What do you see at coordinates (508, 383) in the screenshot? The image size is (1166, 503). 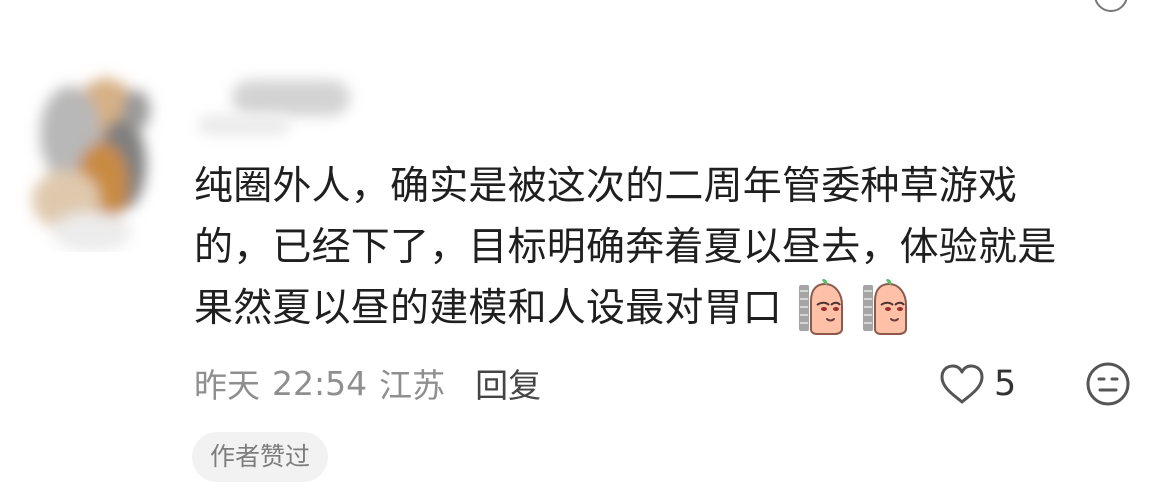 I see `reply-button: 回复` at bounding box center [508, 383].